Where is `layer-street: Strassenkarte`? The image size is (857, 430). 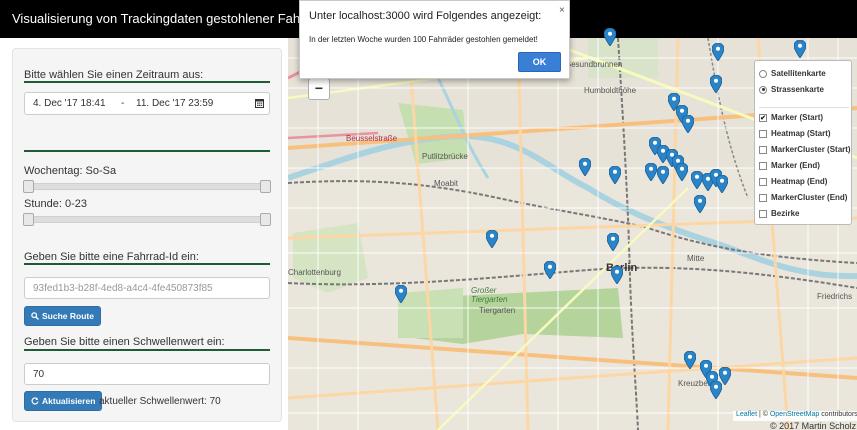
layer-street: Strassenkarte is located at coordinates (791, 89).